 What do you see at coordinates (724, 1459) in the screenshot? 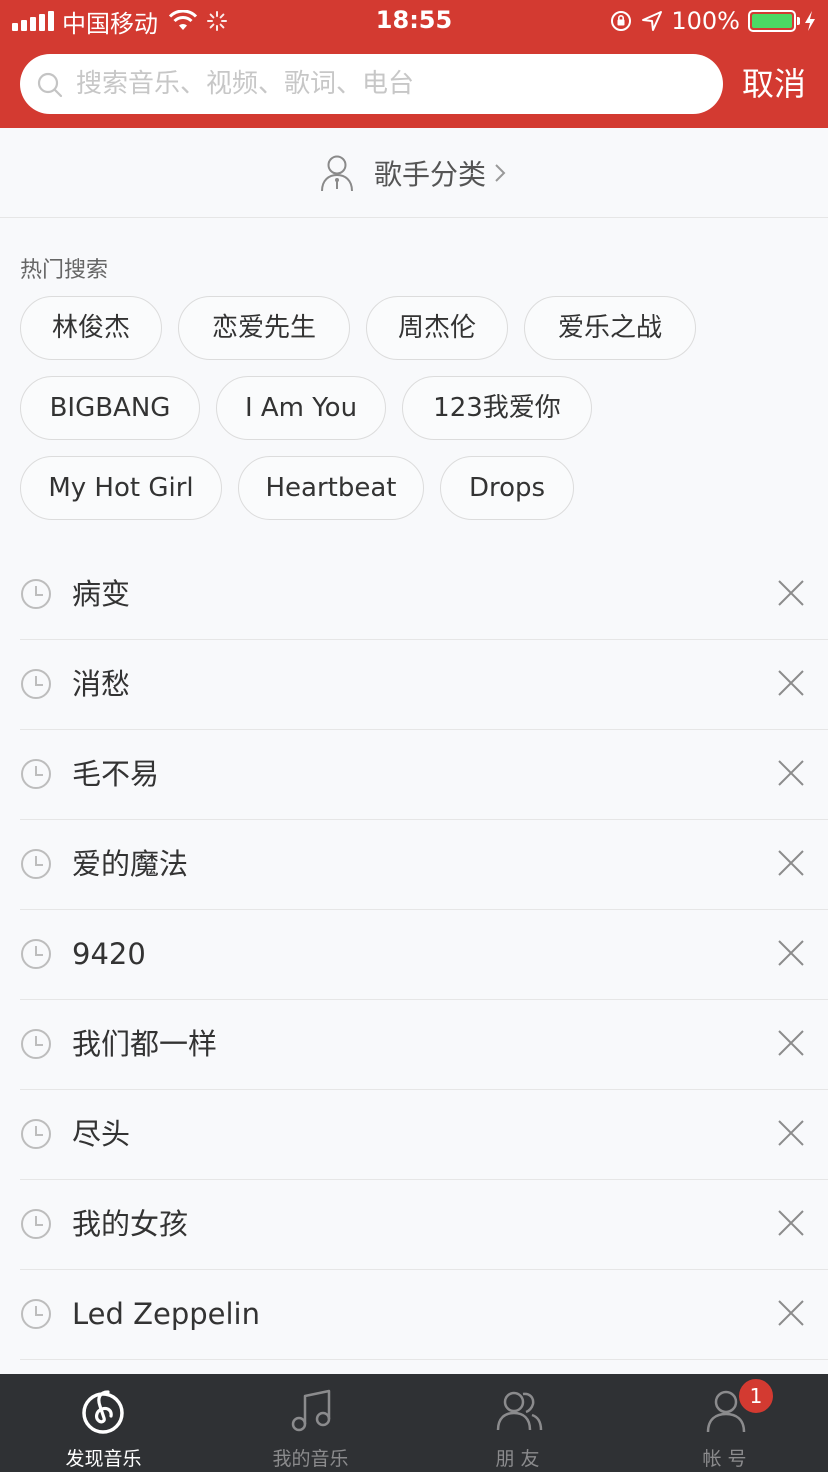
I see `tab-label: 帐 号` at bounding box center [724, 1459].